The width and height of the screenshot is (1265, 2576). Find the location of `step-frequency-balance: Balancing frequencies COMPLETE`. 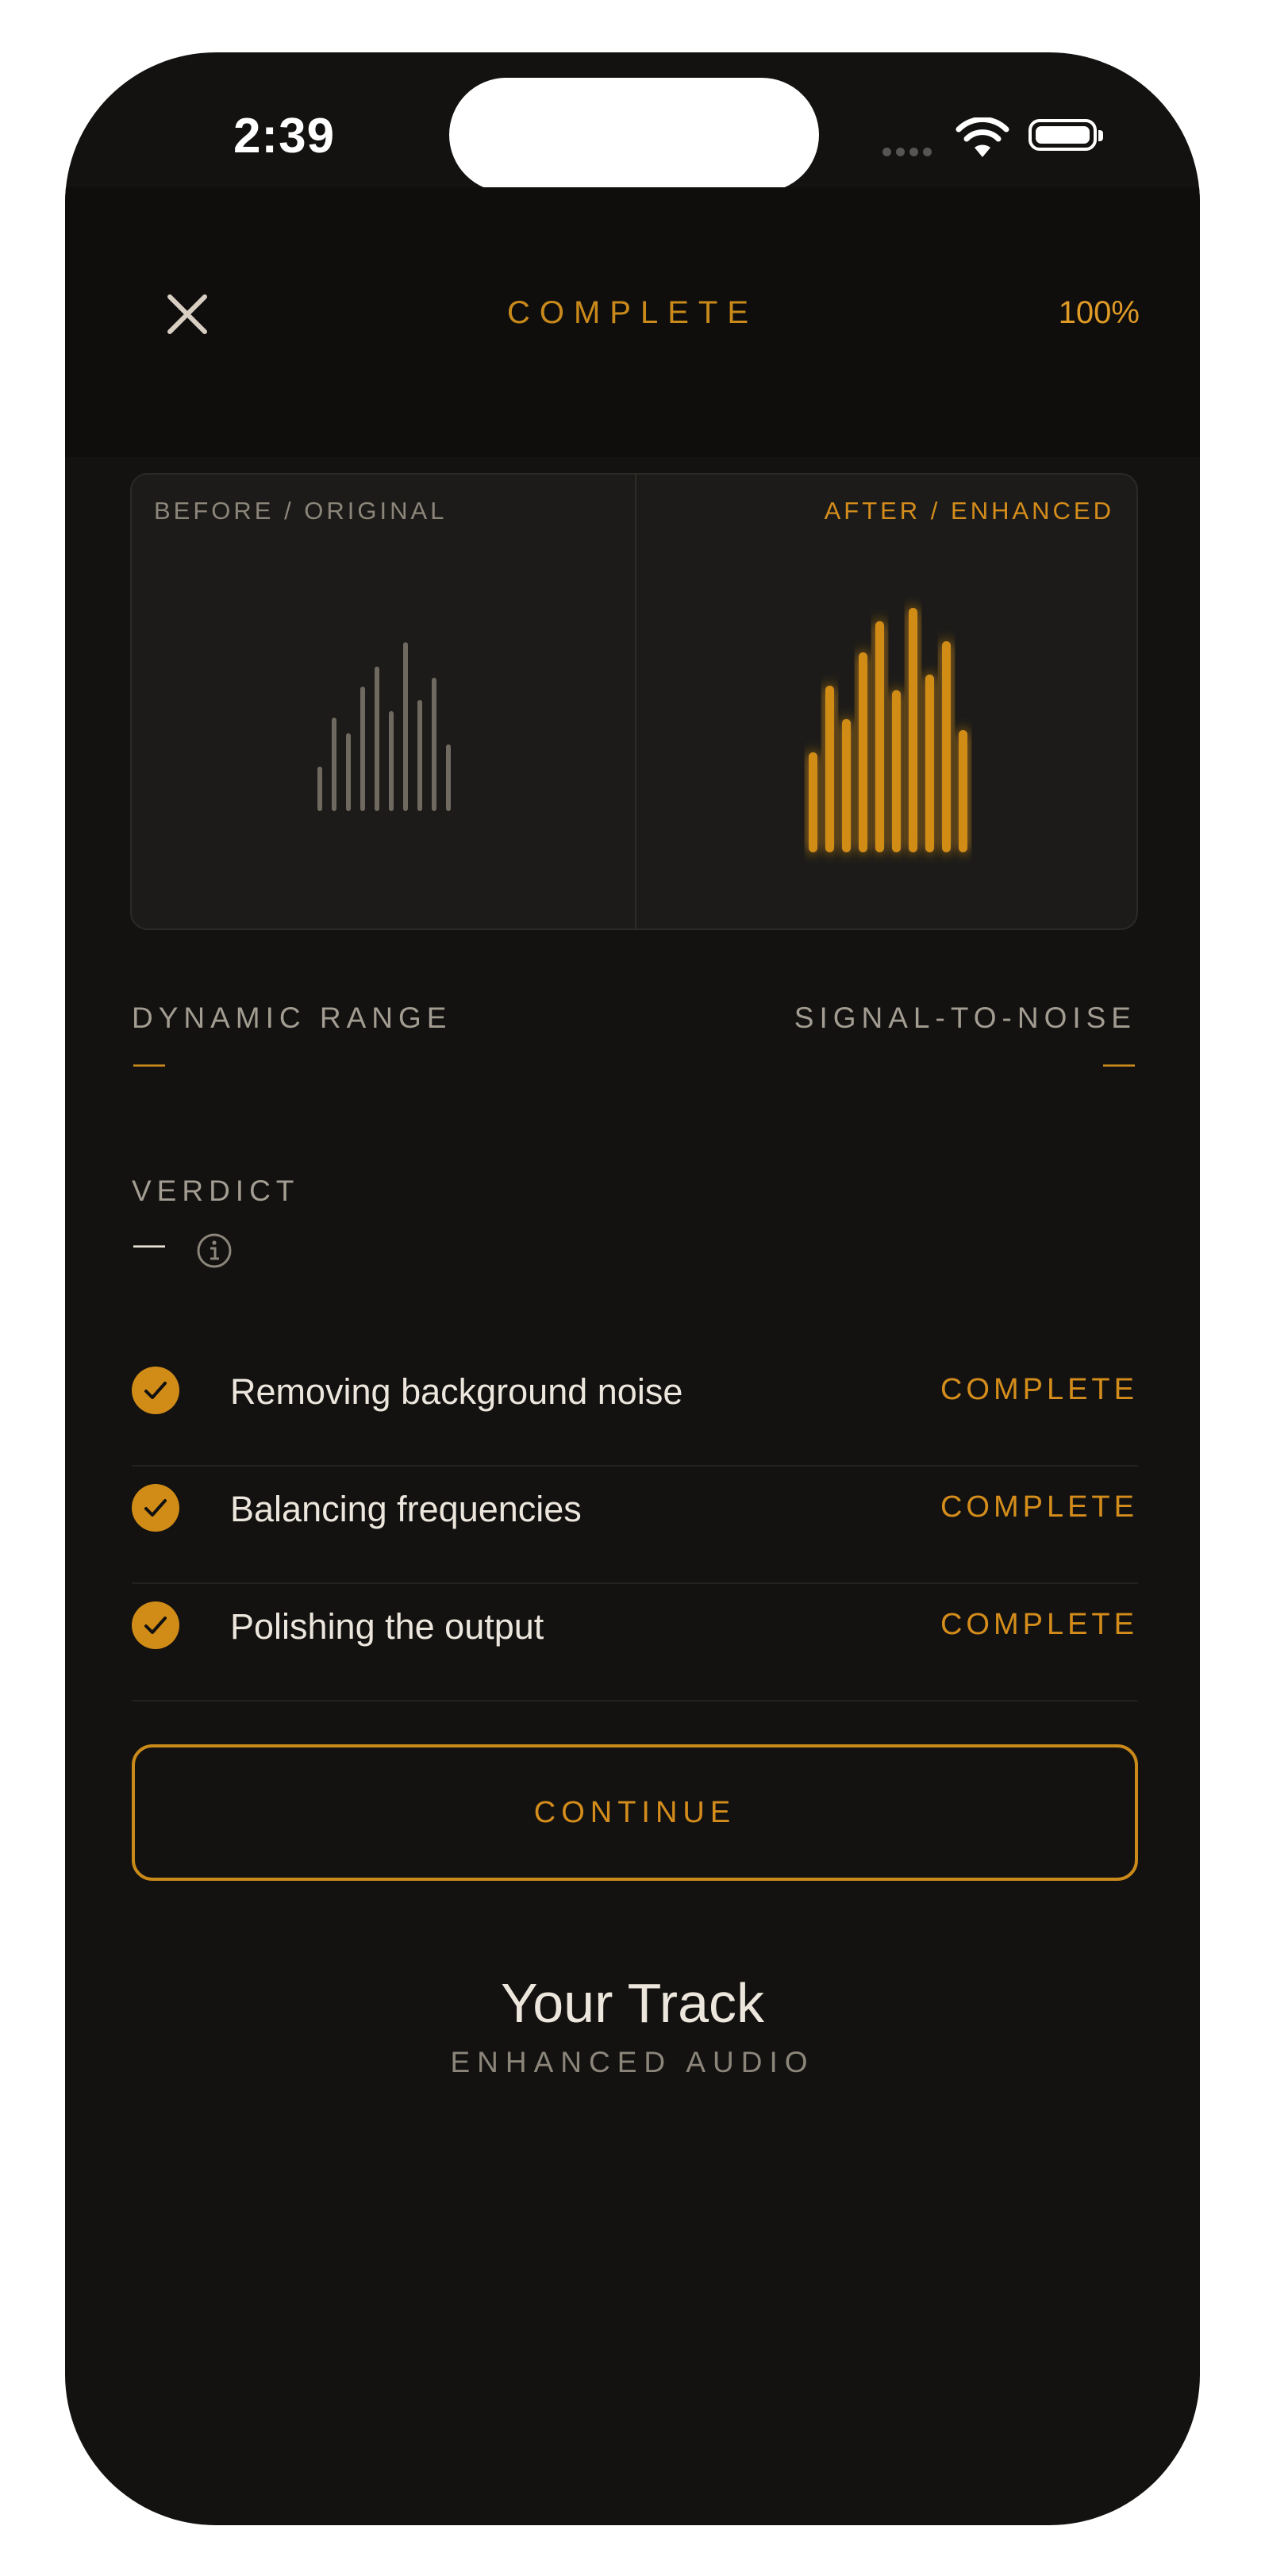

step-frequency-balance: Balancing frequencies COMPLETE is located at coordinates (635, 1525).